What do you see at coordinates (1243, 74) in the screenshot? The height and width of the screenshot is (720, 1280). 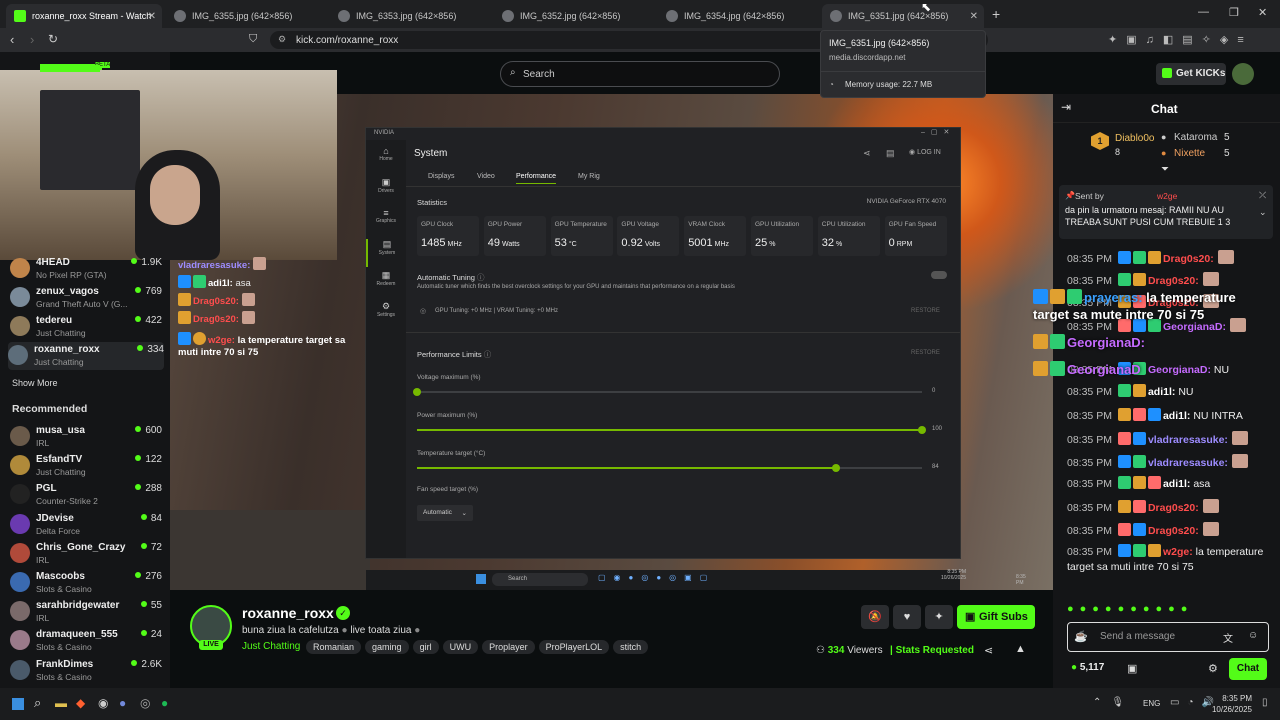 I see `avatar` at bounding box center [1243, 74].